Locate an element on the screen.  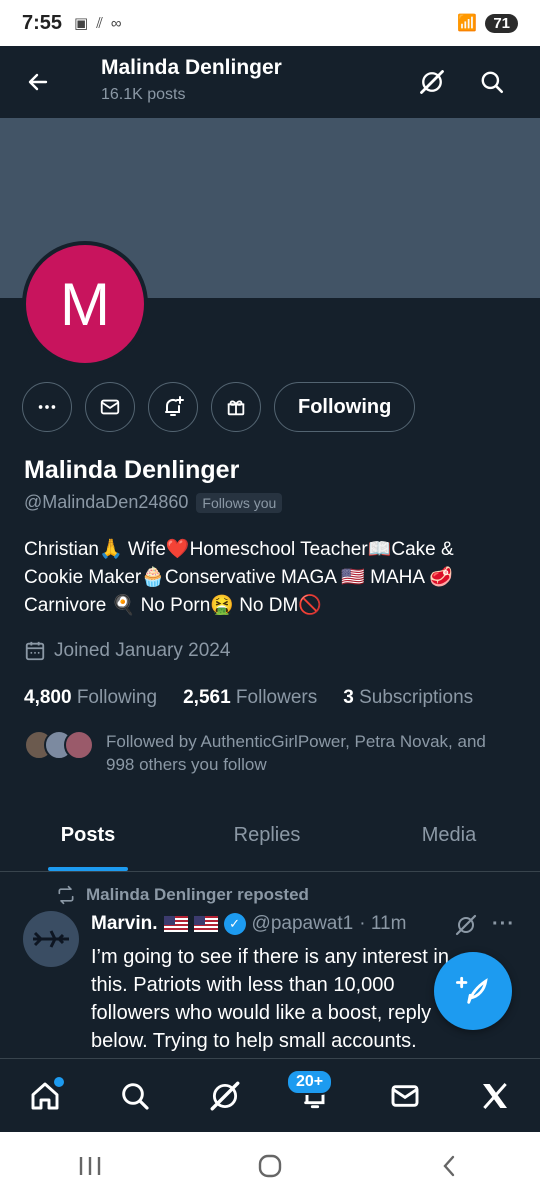
post-grok-button is located at coordinates (466, 927).